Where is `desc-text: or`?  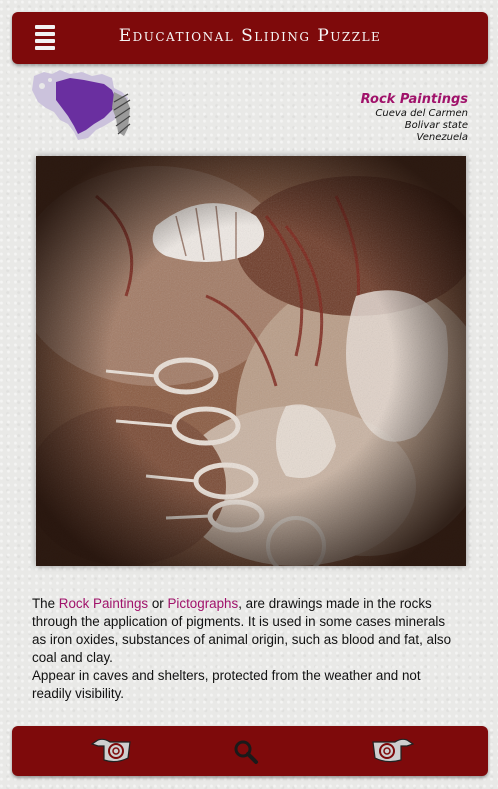 desc-text: or is located at coordinates (158, 603).